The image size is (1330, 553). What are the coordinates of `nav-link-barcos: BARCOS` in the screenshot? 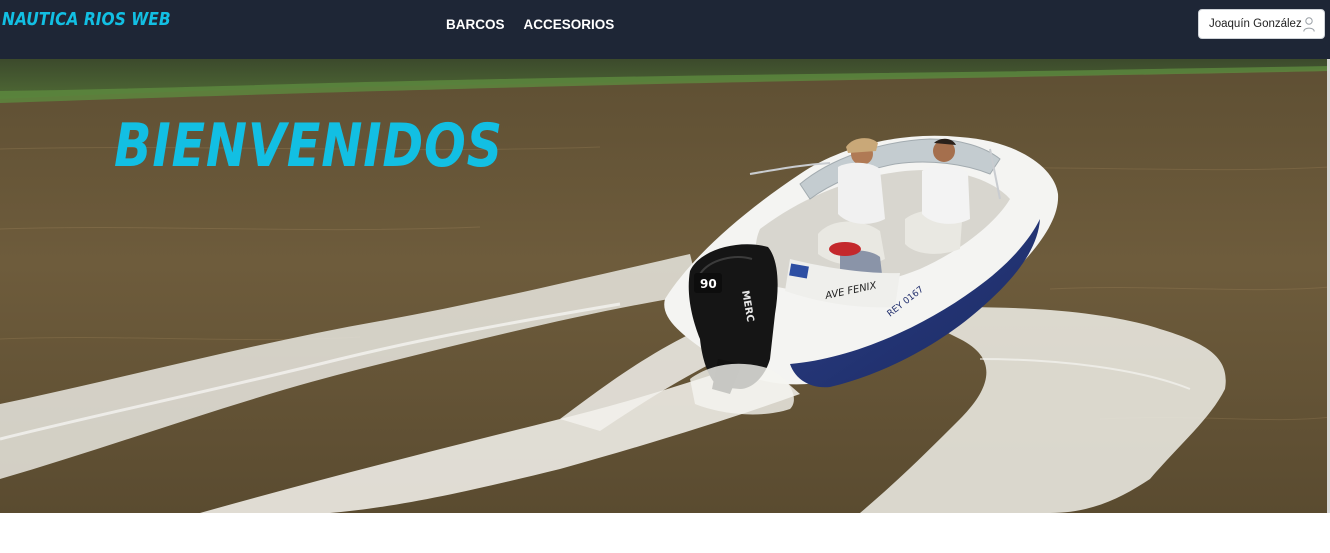 It's located at (475, 24).